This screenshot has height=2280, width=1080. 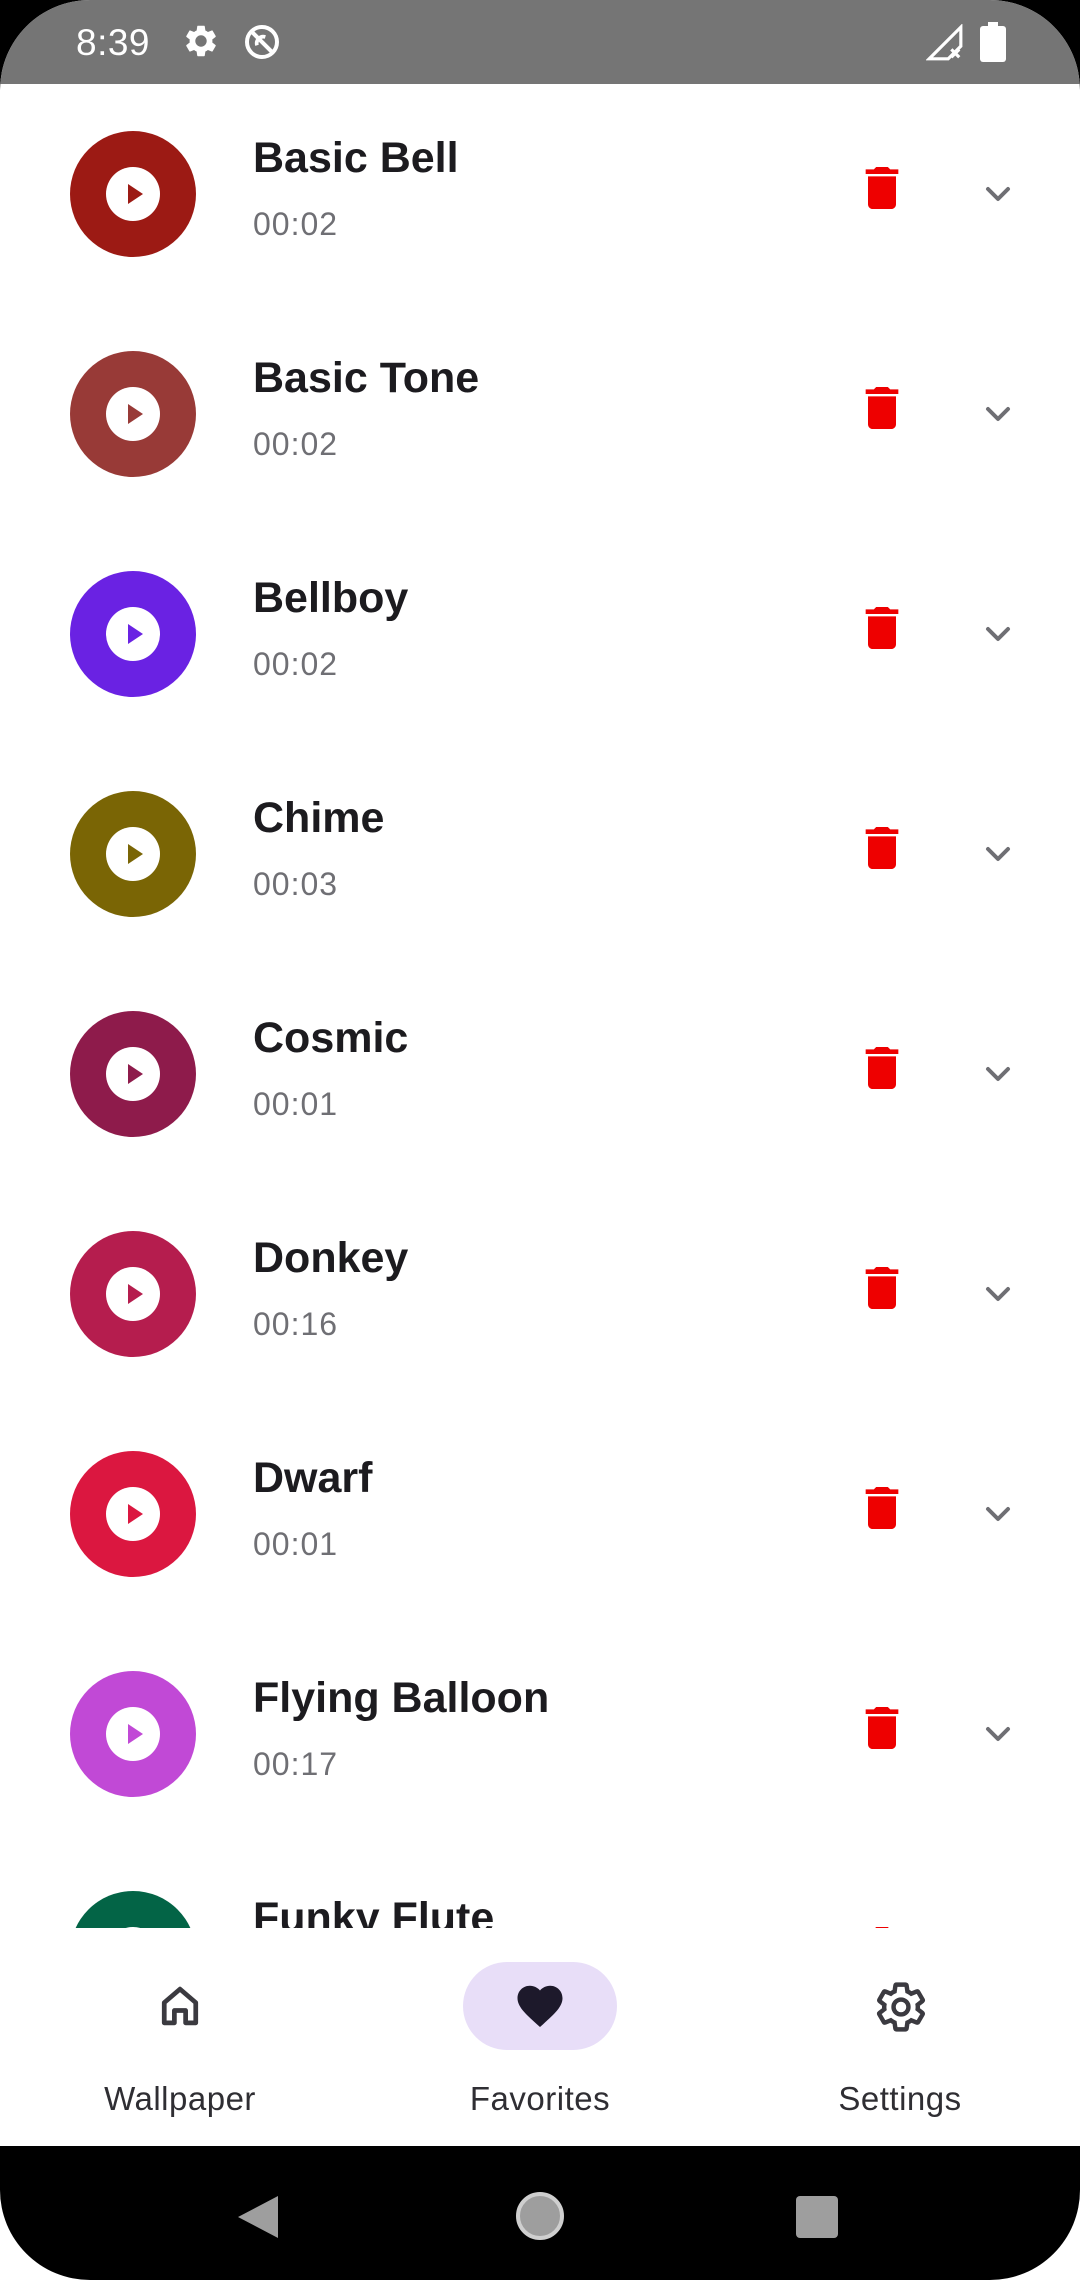 I want to click on ringtone-title: Basic Bell, so click(x=356, y=158).